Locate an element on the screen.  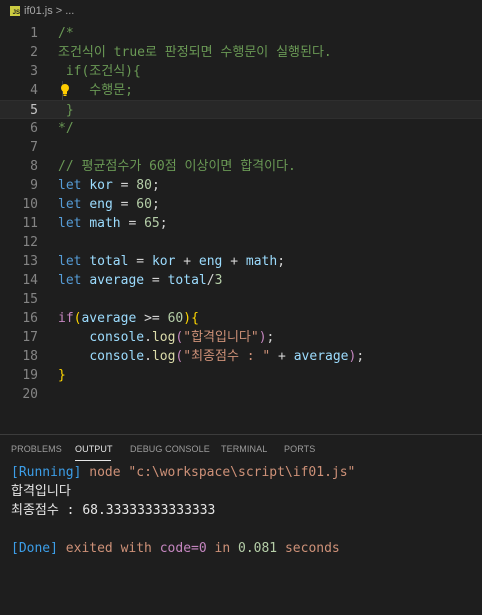
line-code: let kor = 80; is located at coordinates (109, 185).